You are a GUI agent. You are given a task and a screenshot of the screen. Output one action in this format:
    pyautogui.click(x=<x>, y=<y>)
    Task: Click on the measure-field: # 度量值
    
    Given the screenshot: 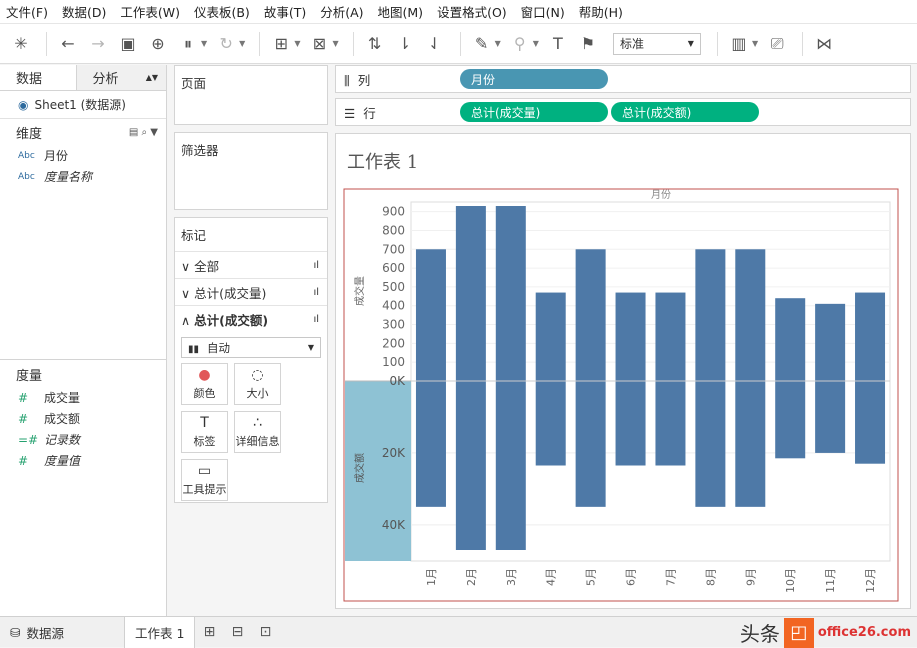 What is the action you would take?
    pyautogui.click(x=83, y=460)
    